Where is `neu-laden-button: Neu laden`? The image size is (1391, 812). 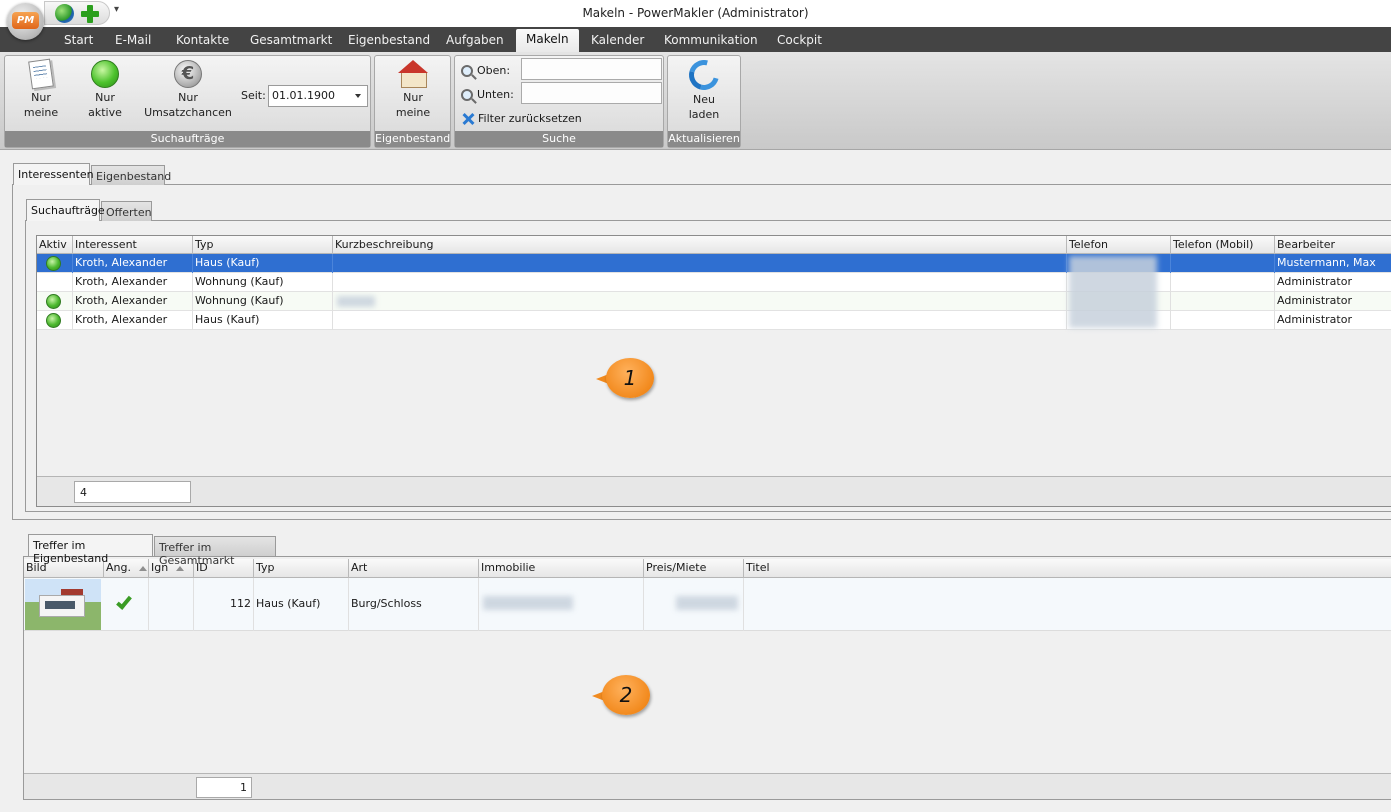 neu-laden-button: Neu laden is located at coordinates (704, 88).